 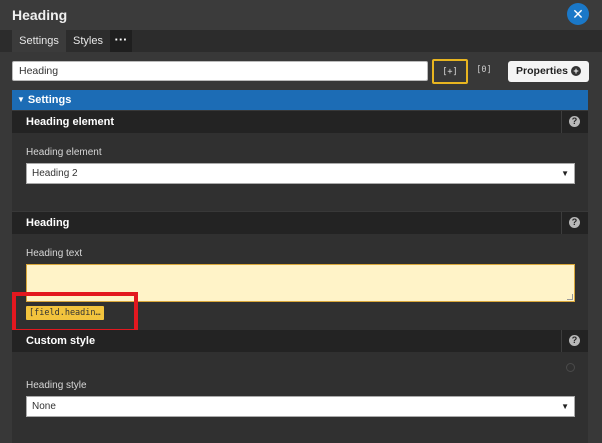 What do you see at coordinates (70, 122) in the screenshot?
I see `section-title: Heading element` at bounding box center [70, 122].